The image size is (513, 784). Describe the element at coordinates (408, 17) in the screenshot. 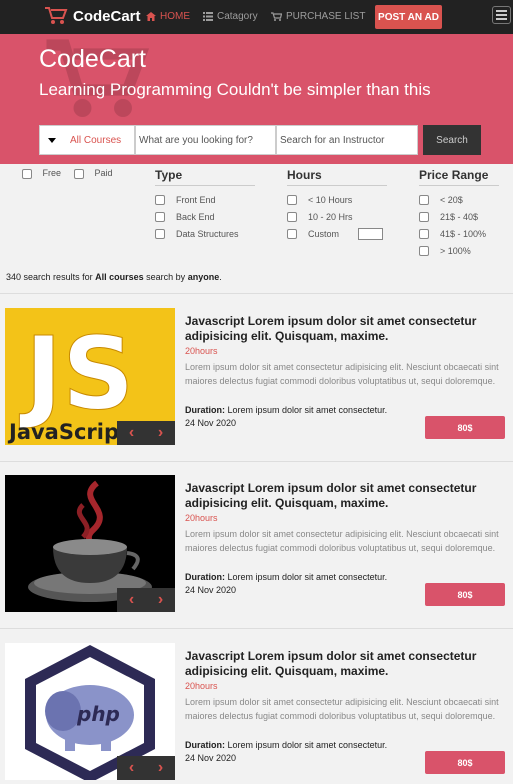

I see `post-ad-button: POST AN AD` at that location.